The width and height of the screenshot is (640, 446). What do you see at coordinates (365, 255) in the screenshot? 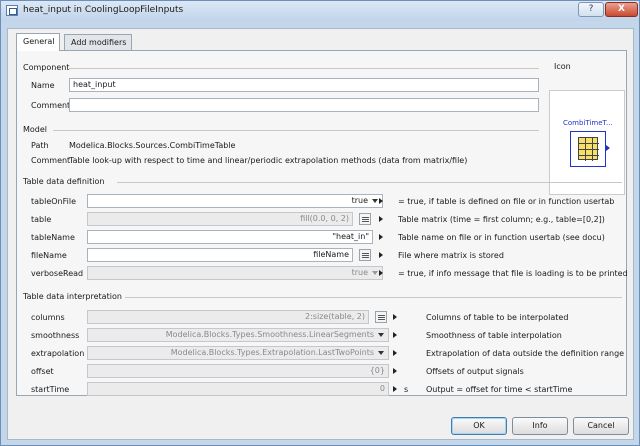
I see `file-browse-icon` at bounding box center [365, 255].